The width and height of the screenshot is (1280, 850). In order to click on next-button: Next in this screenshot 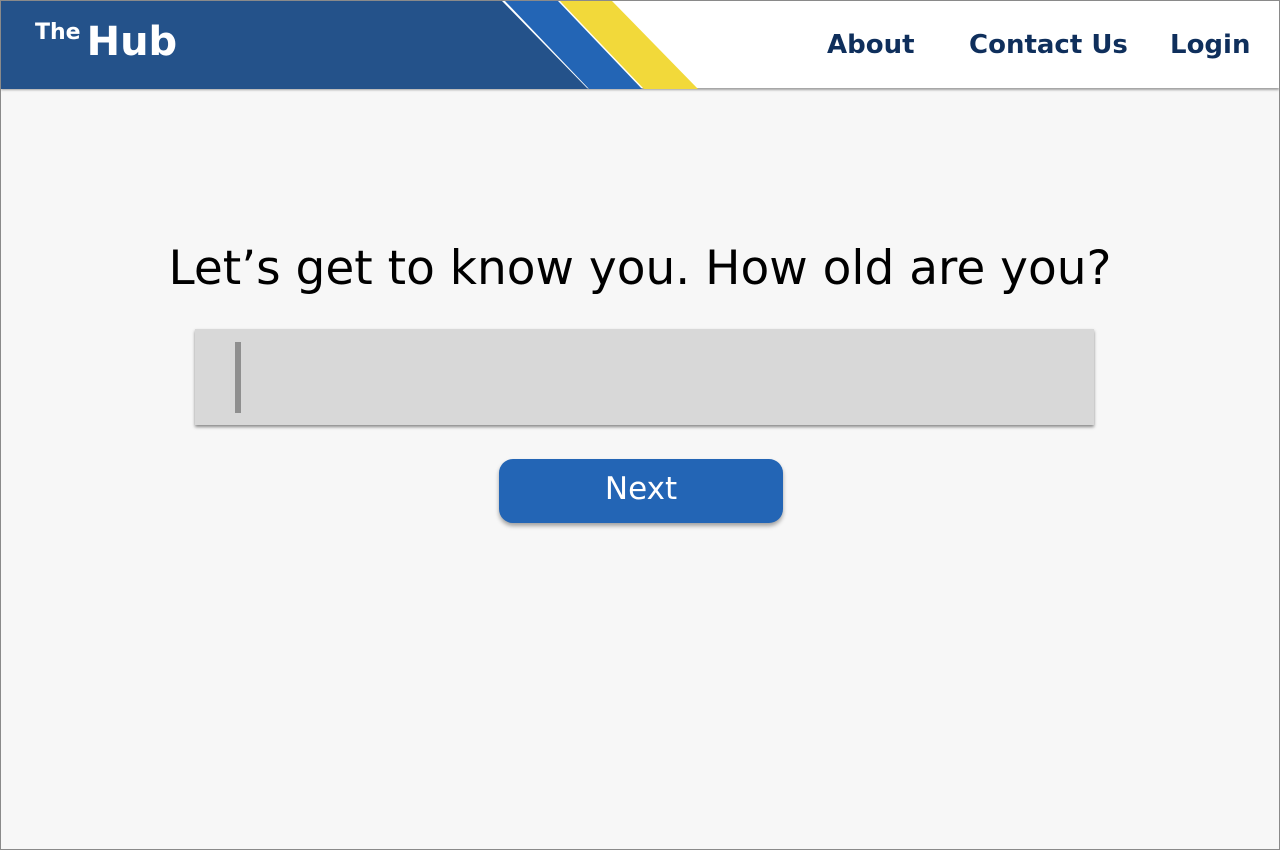, I will do `click(641, 491)`.